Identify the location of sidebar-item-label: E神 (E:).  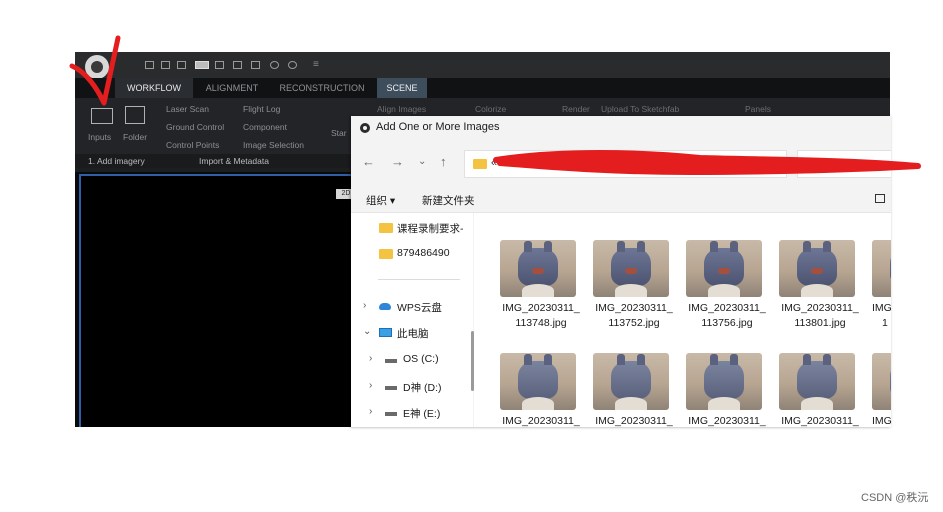
(422, 414).